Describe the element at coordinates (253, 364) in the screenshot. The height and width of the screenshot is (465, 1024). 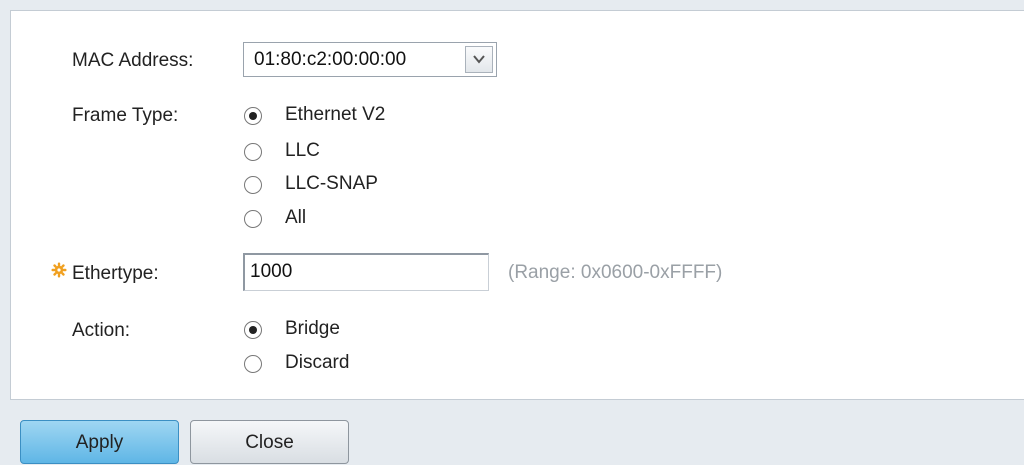
I see `radio-discard` at that location.